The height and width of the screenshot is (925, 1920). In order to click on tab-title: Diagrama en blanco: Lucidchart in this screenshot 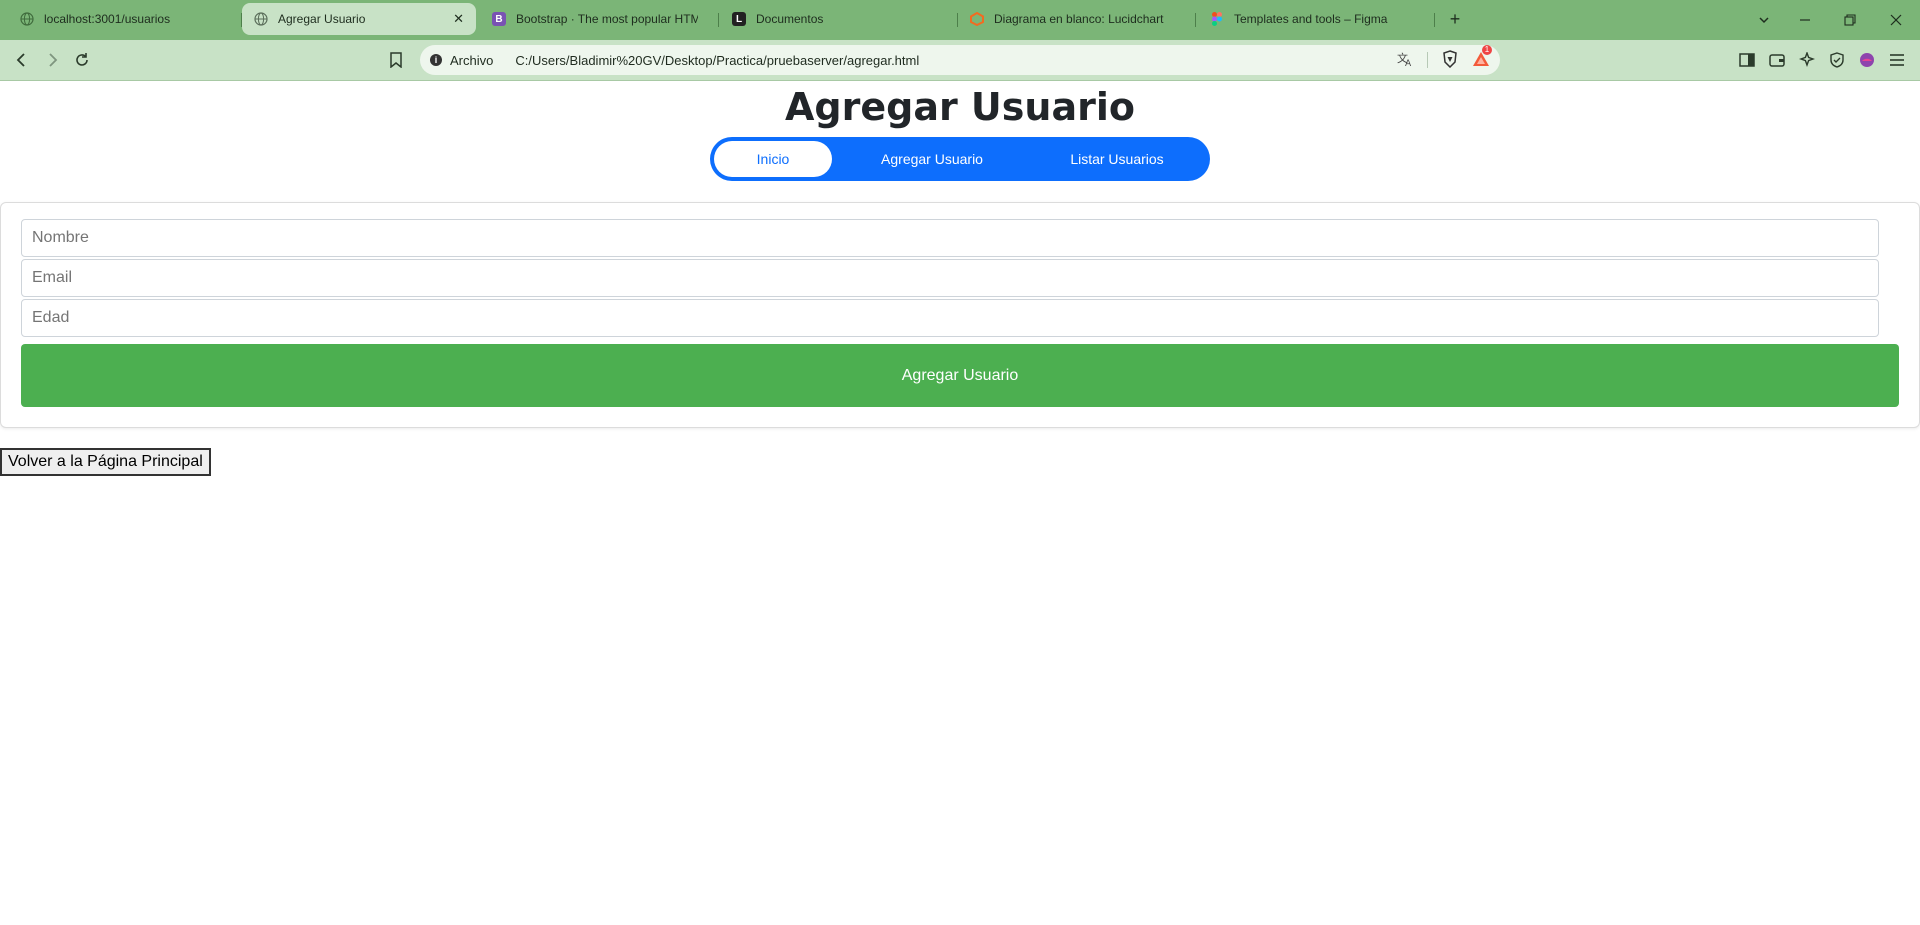, I will do `click(1079, 19)`.